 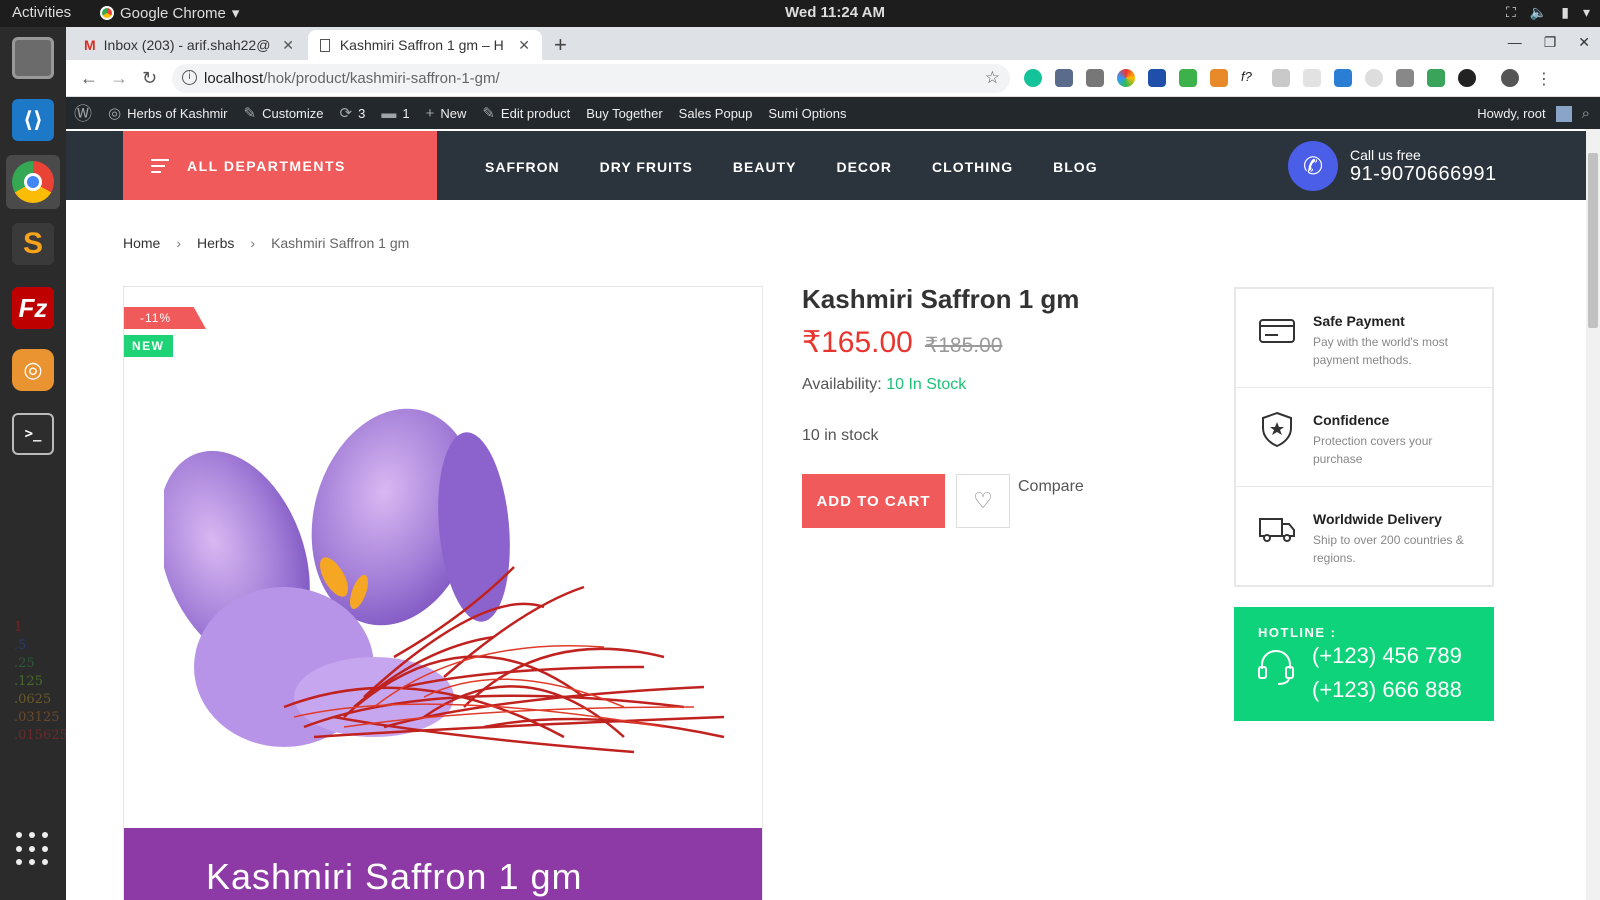 I want to click on admin-account: Howdy, root ⌕, so click(x=1533, y=113).